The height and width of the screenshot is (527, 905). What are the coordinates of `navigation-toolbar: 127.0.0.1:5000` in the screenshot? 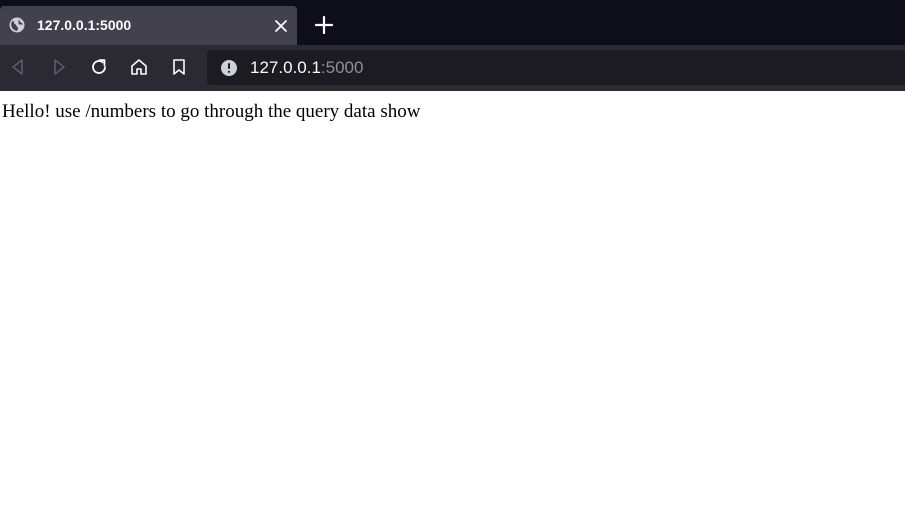 It's located at (452, 68).